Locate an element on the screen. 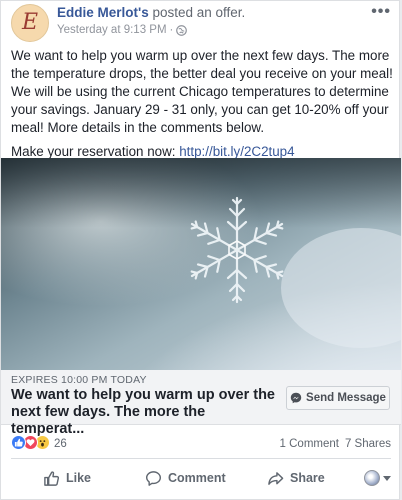 This screenshot has height=500, width=402. reactions-bar: 26 1 Comment 7 Shares is located at coordinates (201, 445).